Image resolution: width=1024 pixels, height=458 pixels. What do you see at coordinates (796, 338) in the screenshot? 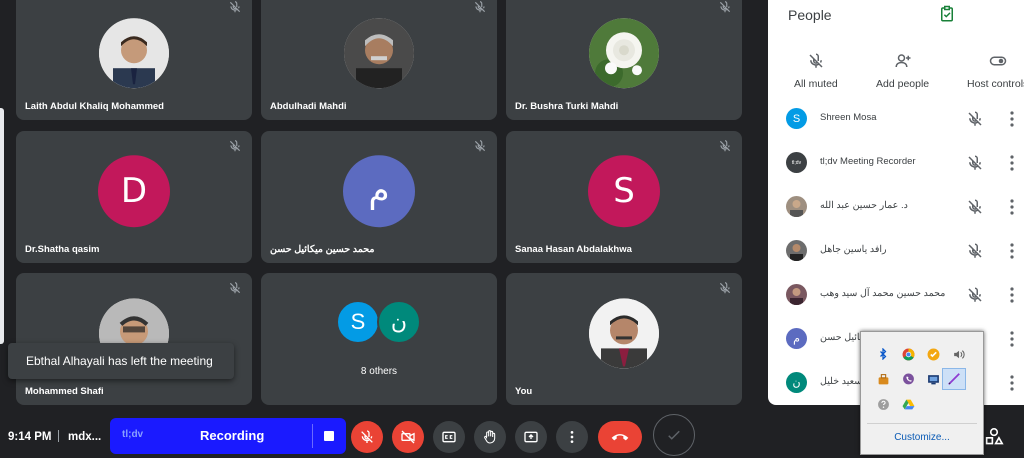
I see `participant-initial-avatar: م` at bounding box center [796, 338].